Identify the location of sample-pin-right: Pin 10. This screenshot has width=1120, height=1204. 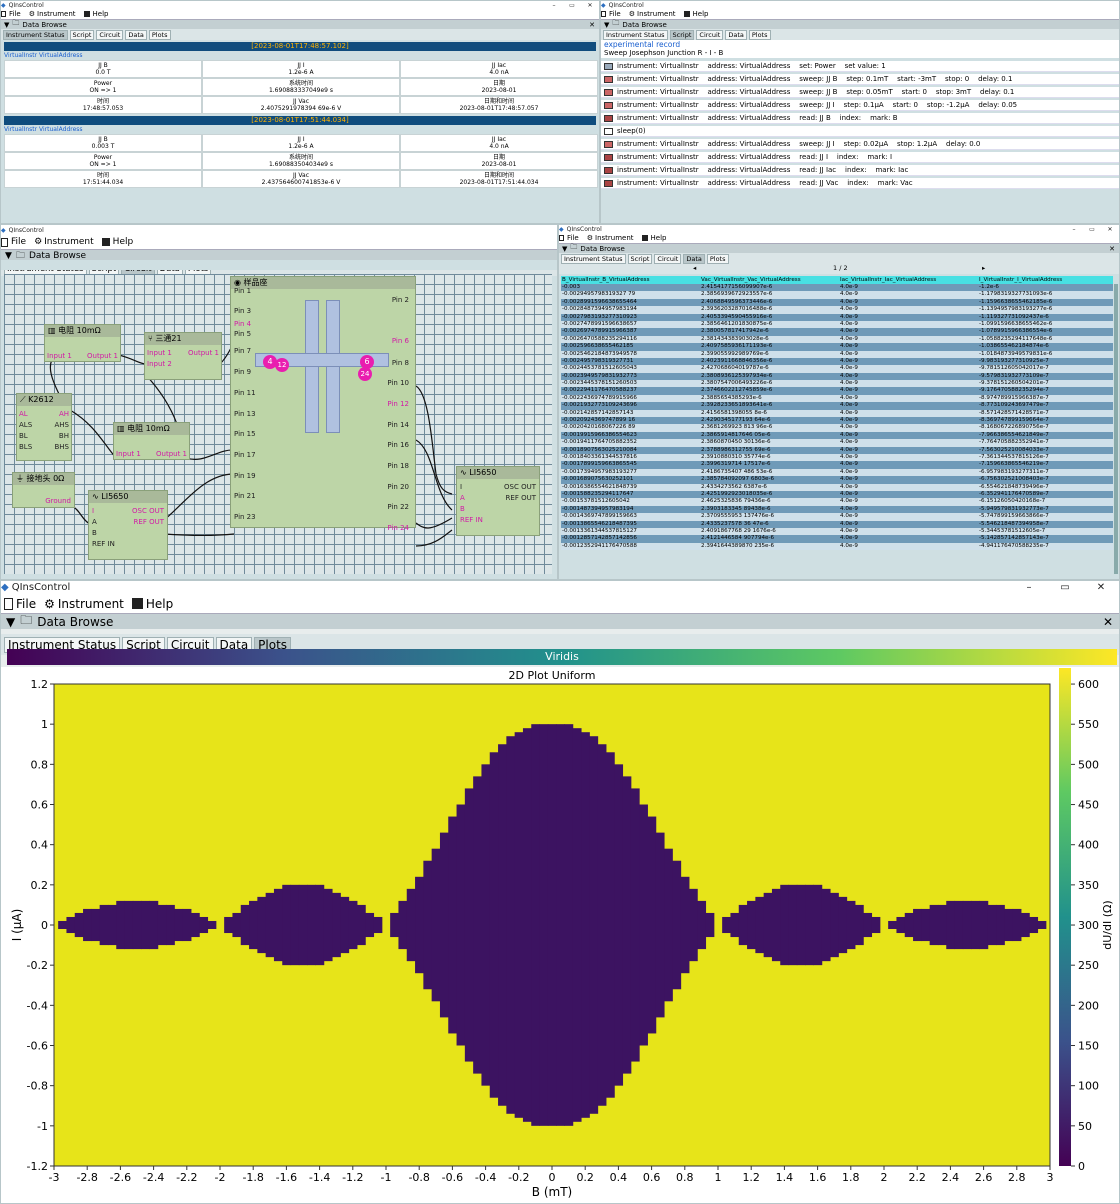
(398, 383).